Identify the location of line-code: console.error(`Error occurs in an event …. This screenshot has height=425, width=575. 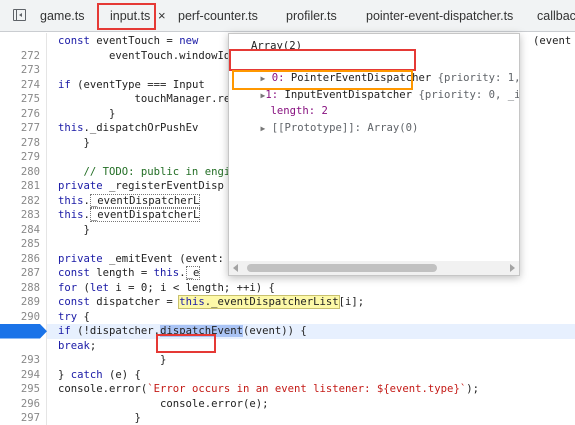
(268, 389).